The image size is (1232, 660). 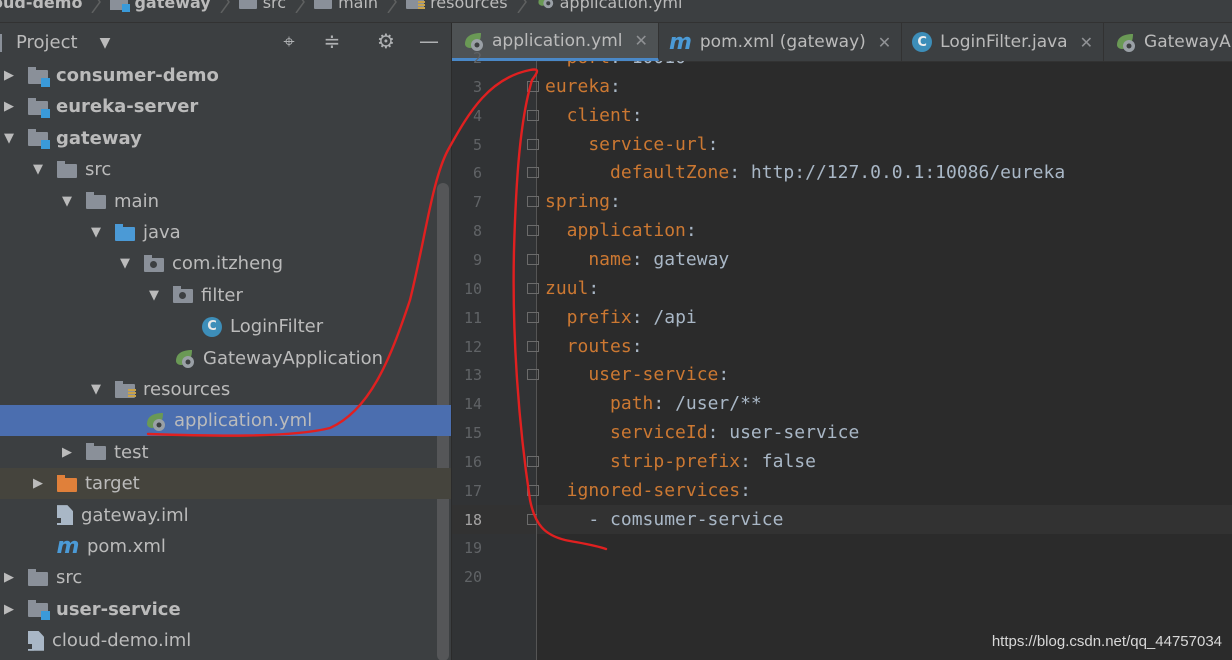 I want to click on minimize-icon: —, so click(x=429, y=41).